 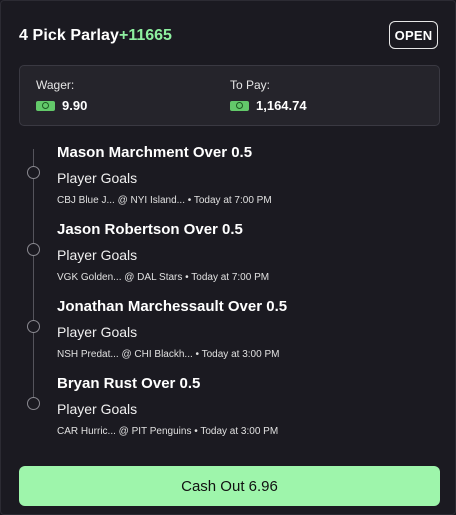 What do you see at coordinates (250, 85) in the screenshot?
I see `to-pay-label: To Pay:` at bounding box center [250, 85].